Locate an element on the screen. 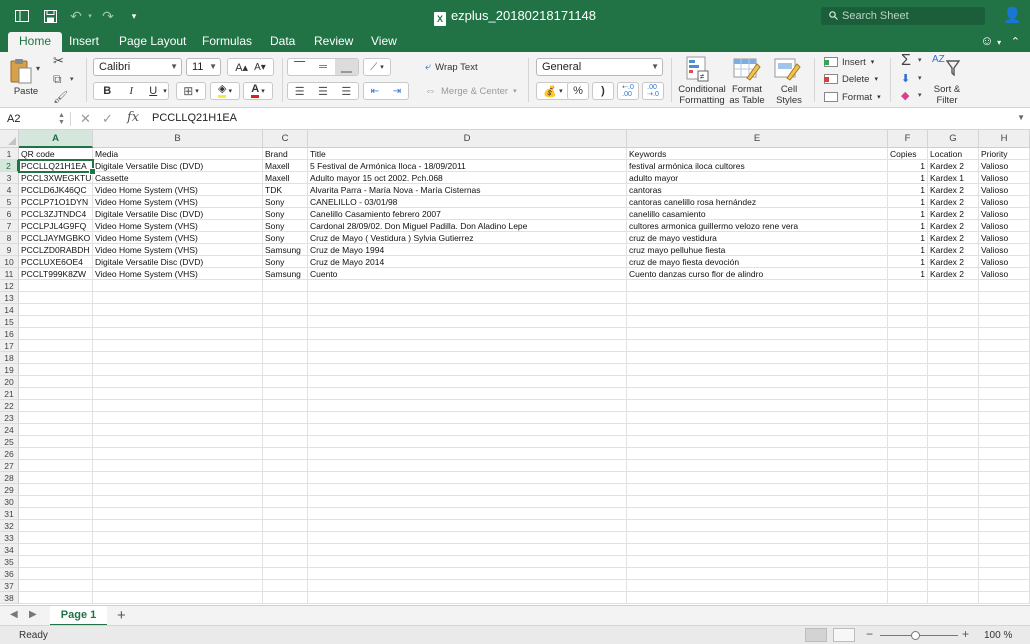 The width and height of the screenshot is (1030, 644). smiley-feedback-icon: ☺ is located at coordinates (986, 40).